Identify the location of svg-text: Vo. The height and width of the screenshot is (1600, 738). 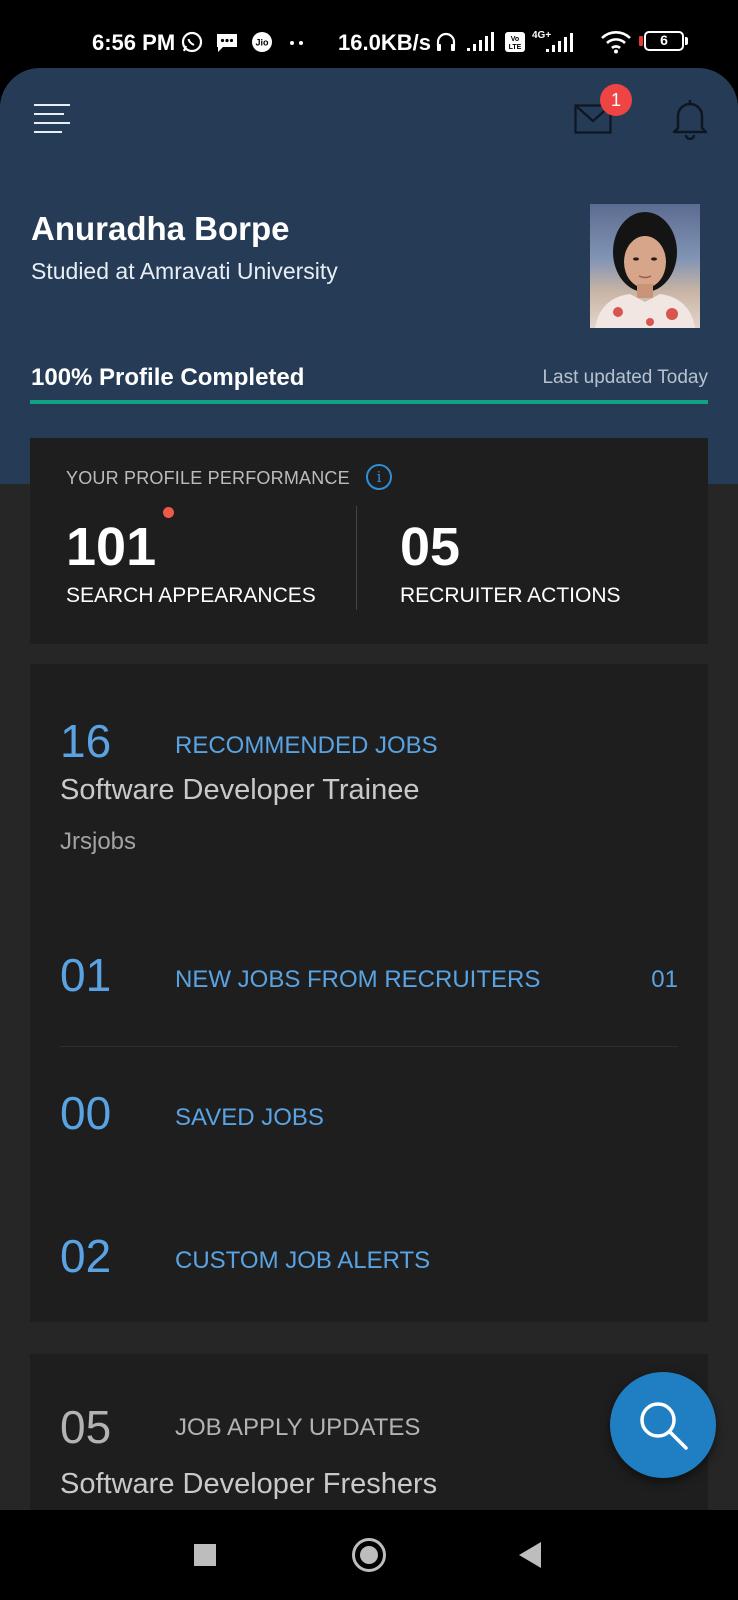
(515, 39).